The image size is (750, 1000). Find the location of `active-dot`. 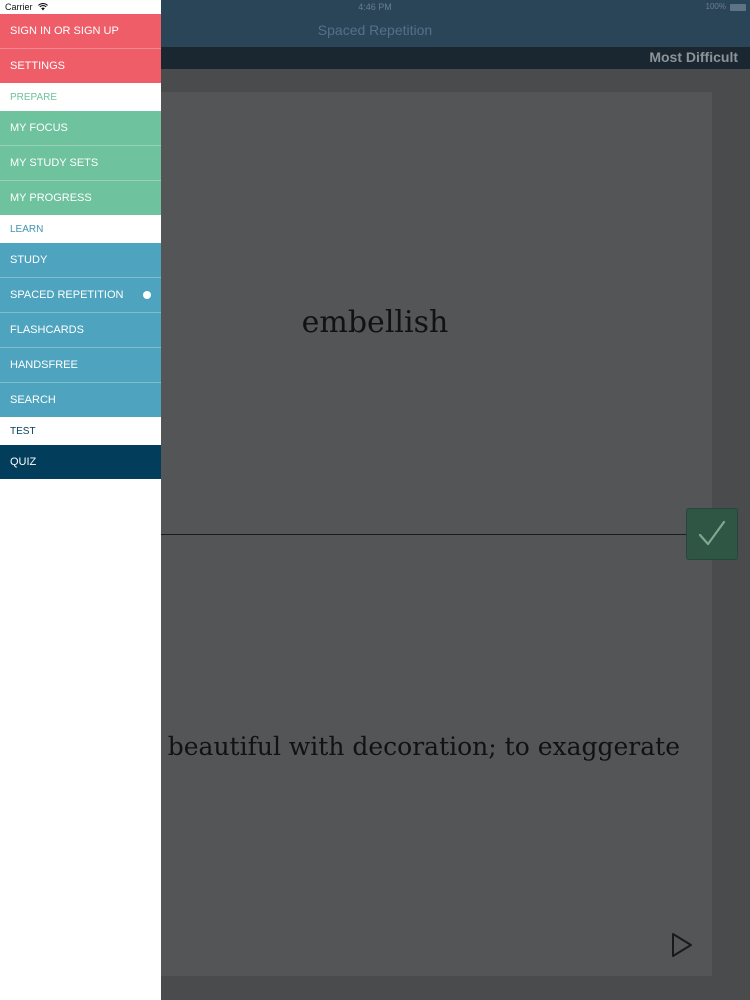

active-dot is located at coordinates (147, 295).